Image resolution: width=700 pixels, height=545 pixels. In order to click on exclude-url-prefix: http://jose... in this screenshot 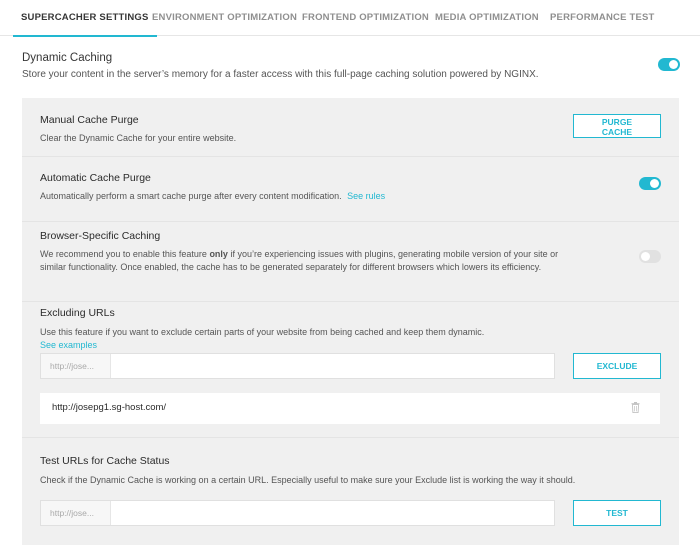, I will do `click(76, 366)`.